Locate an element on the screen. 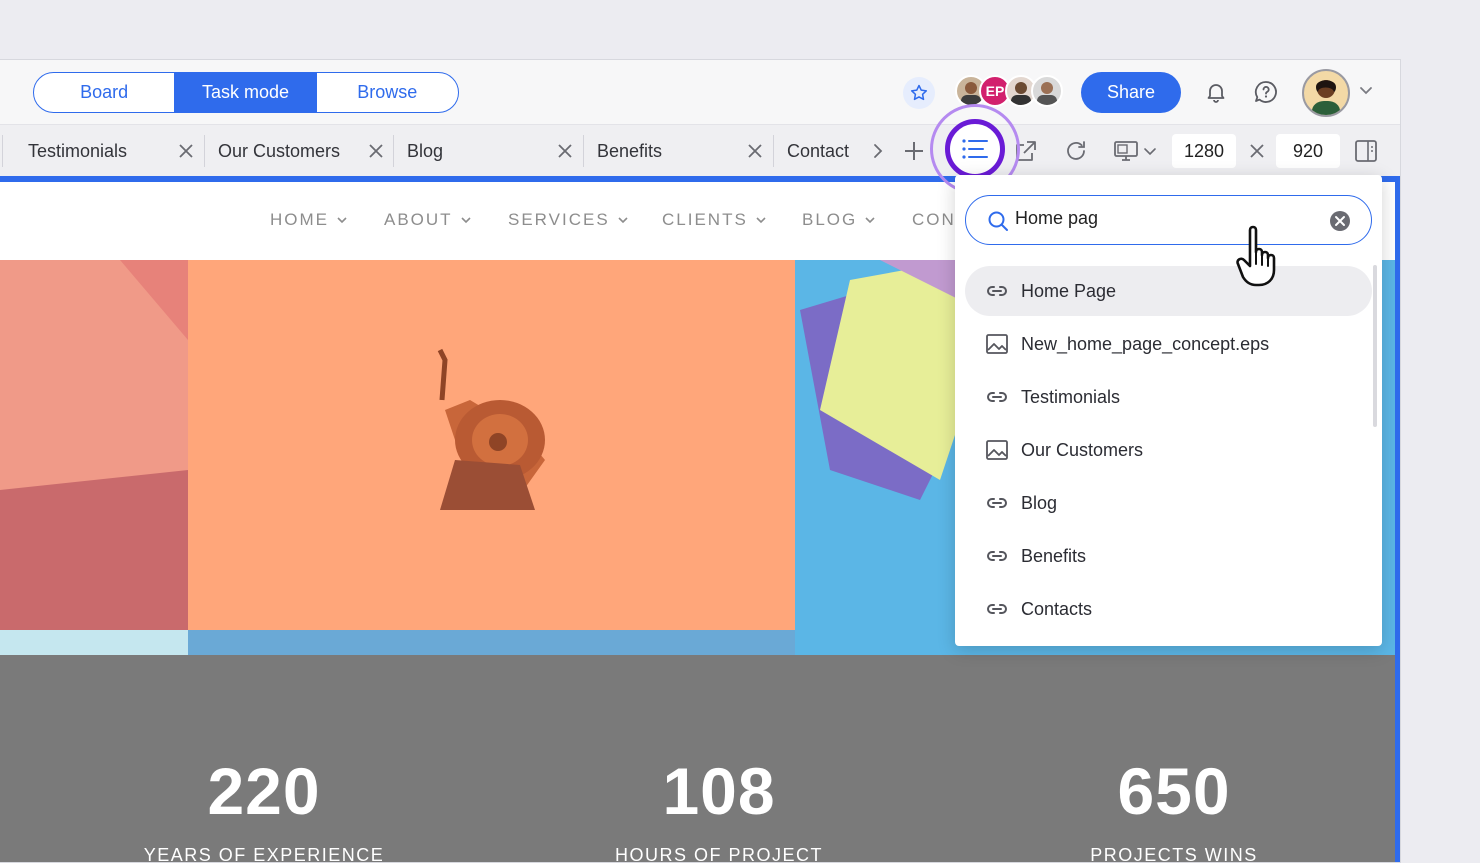 The height and width of the screenshot is (863, 1480). tab-label: Testimonials is located at coordinates (78, 150).